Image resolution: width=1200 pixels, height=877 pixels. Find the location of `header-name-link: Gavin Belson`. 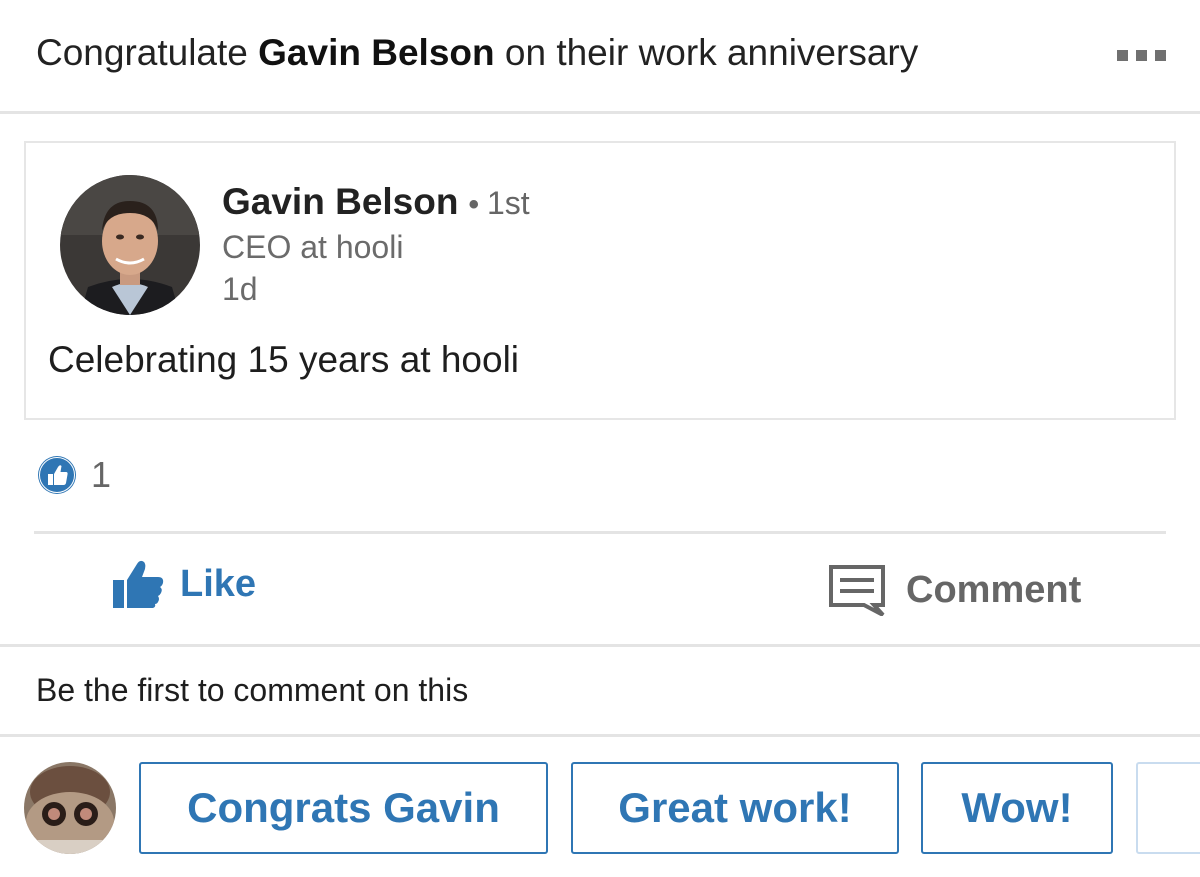

header-name-link: Gavin Belson is located at coordinates (376, 52).